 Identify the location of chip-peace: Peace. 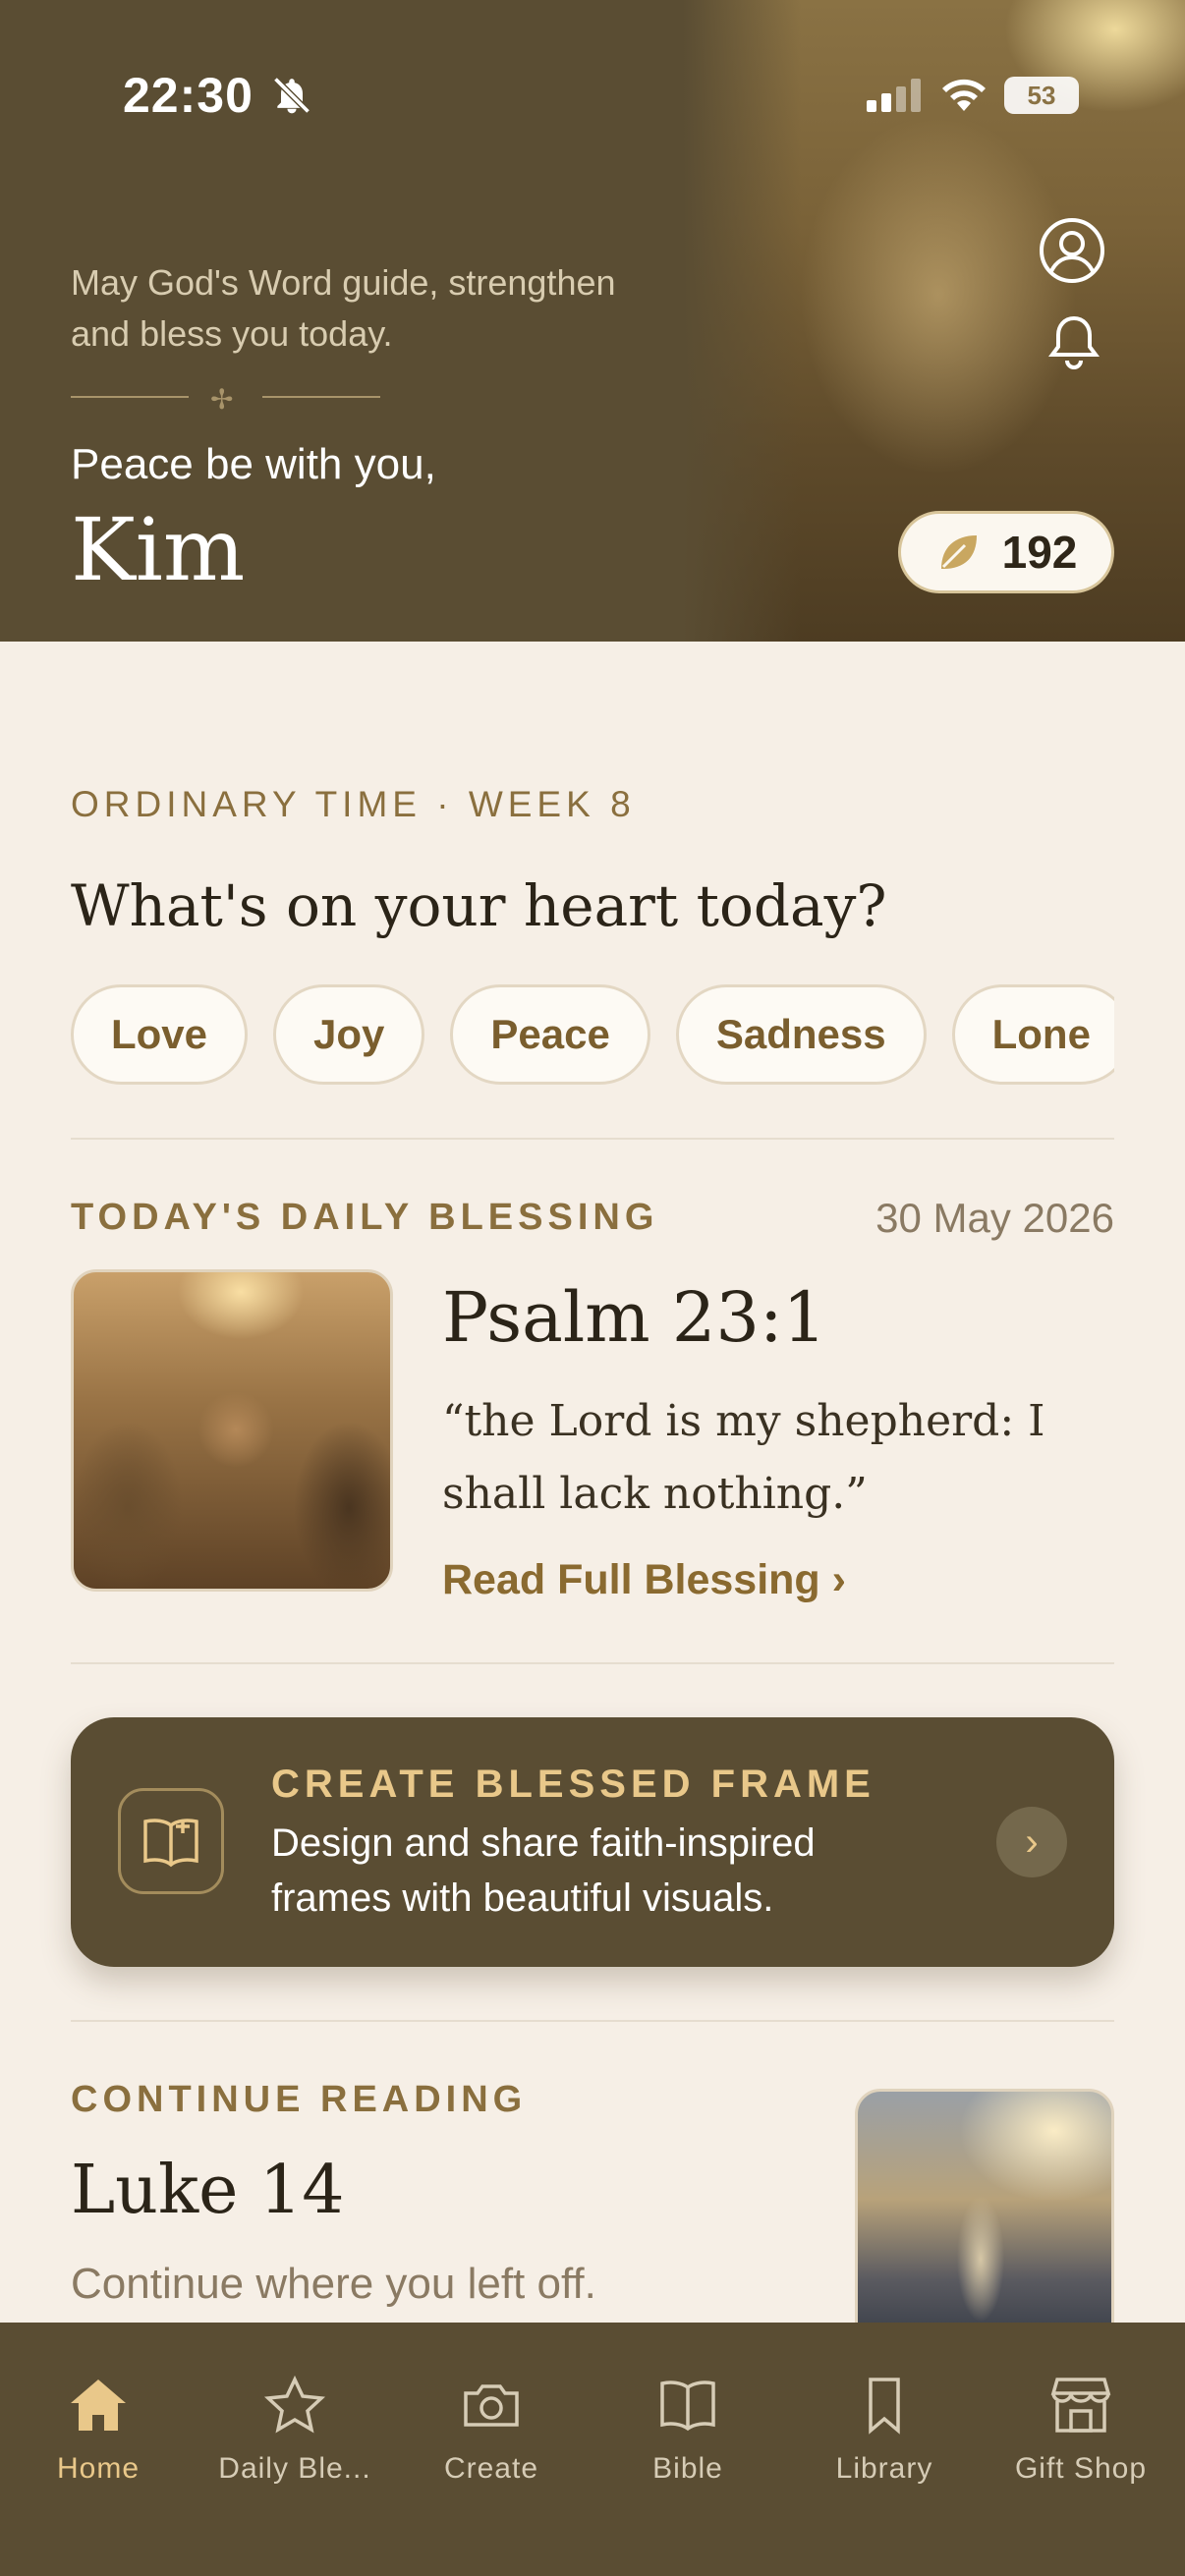
(550, 1034).